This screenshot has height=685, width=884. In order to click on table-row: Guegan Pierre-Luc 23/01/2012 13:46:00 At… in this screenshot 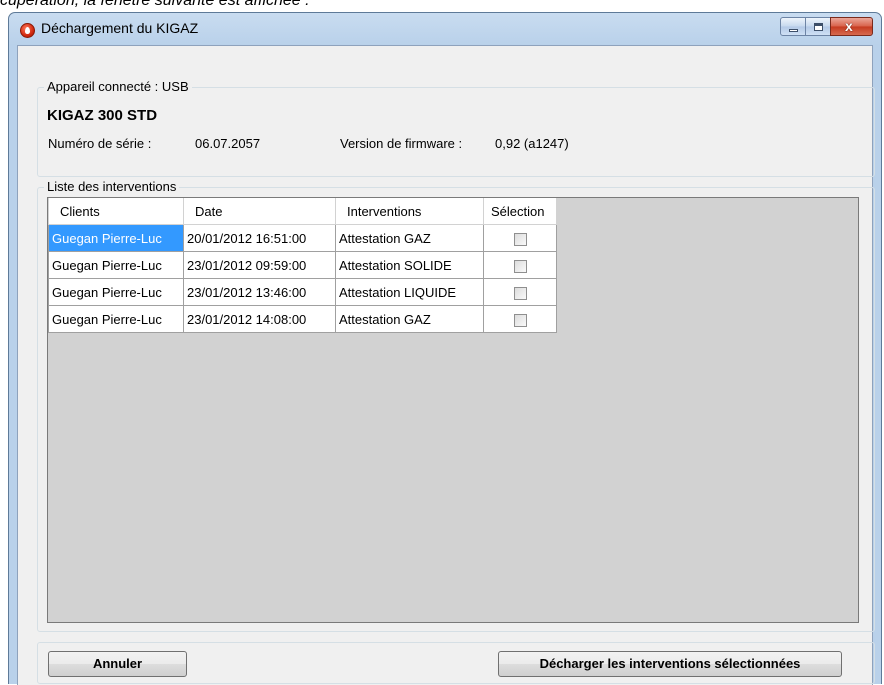, I will do `click(302, 292)`.